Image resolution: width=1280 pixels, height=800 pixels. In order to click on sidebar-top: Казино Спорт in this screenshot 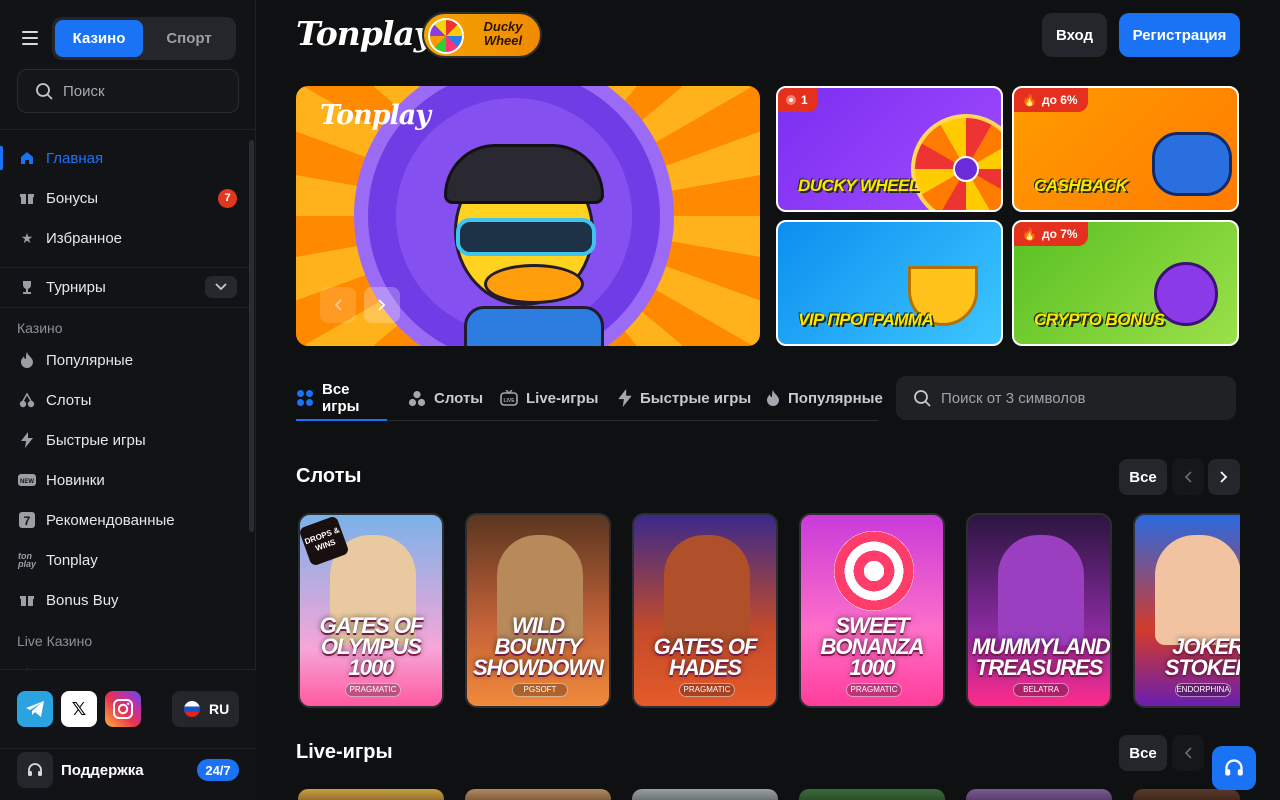, I will do `click(128, 65)`.